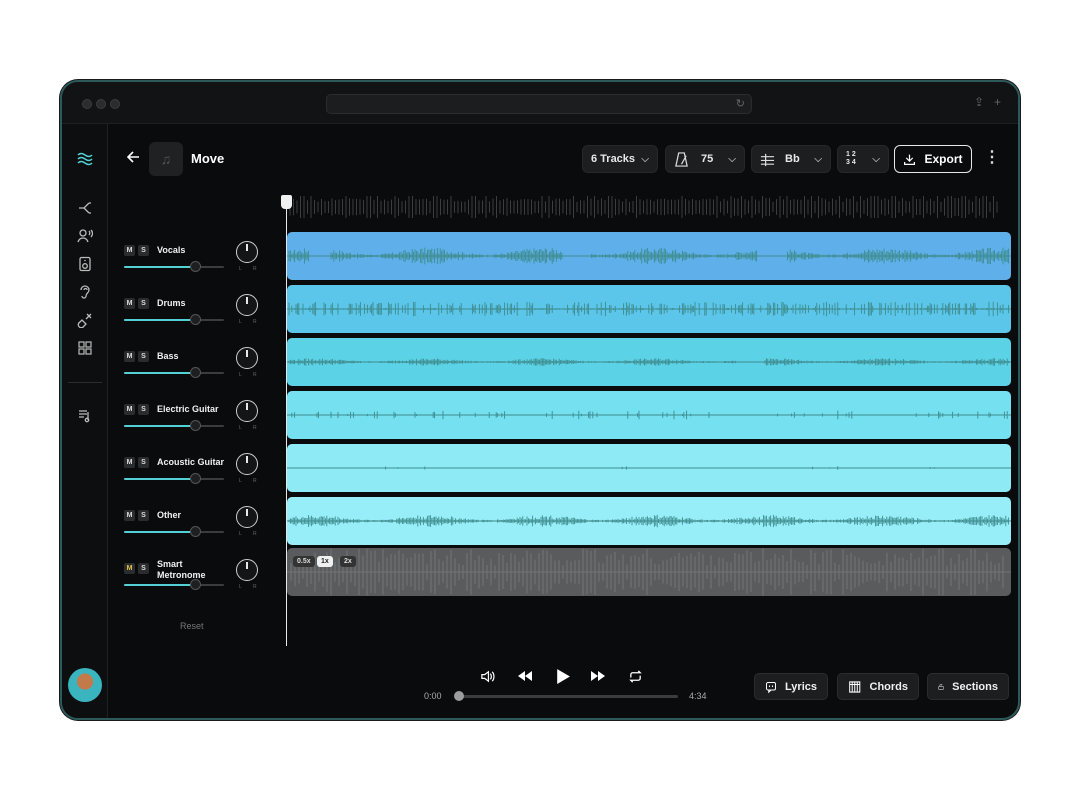  I want to click on tracks-dropdown: 6 Tracks ⌵, so click(620, 159).